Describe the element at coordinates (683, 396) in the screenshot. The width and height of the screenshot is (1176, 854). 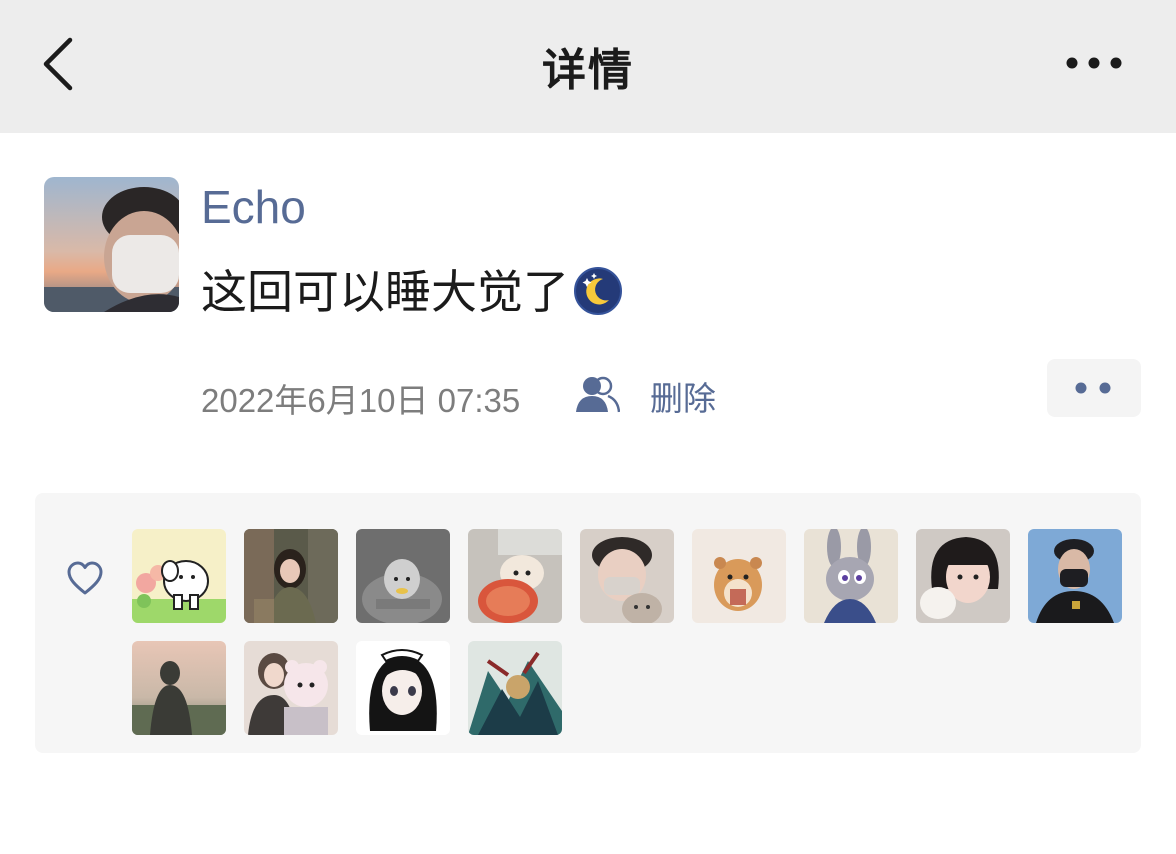
I see `delete-button: 删除` at that location.